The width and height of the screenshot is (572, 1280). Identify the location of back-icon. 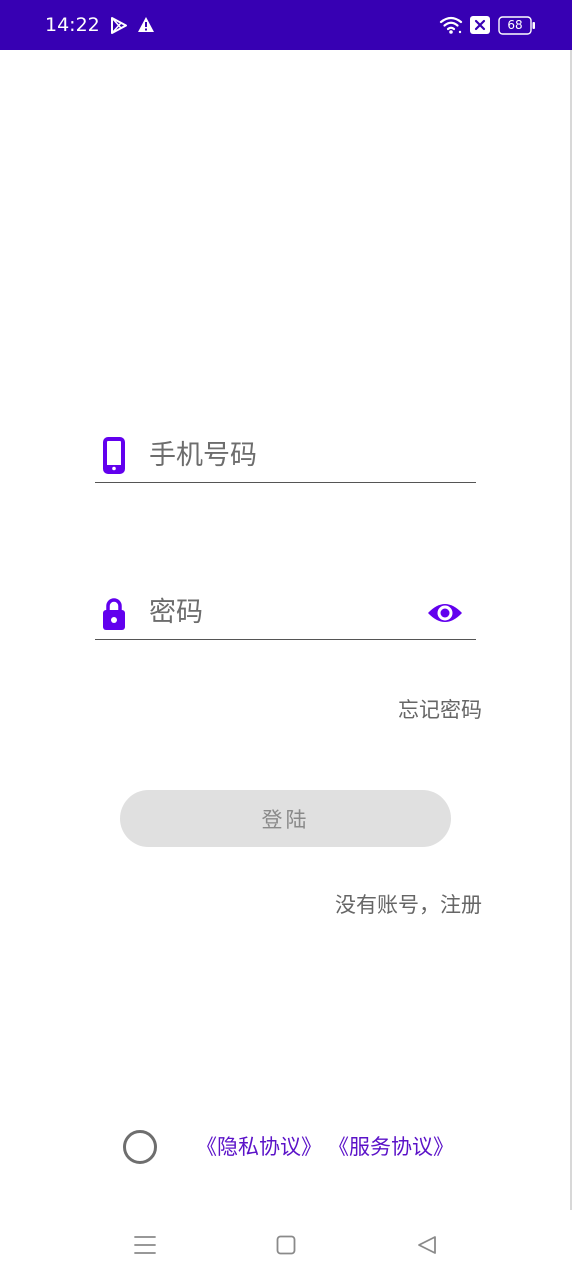
(427, 1245).